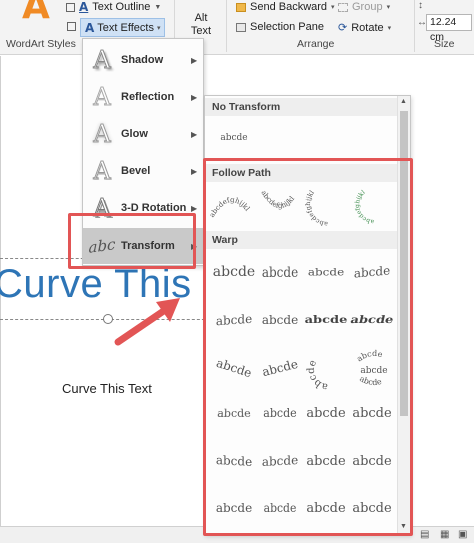 This screenshot has height=543, width=474. What do you see at coordinates (102, 134) in the screenshot?
I see `glow-a-icon: A` at bounding box center [102, 134].